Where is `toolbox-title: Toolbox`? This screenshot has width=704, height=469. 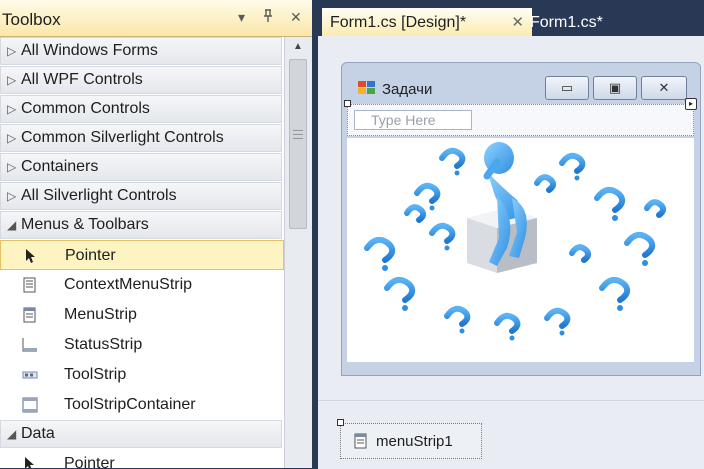 toolbox-title: Toolbox is located at coordinates (31, 19).